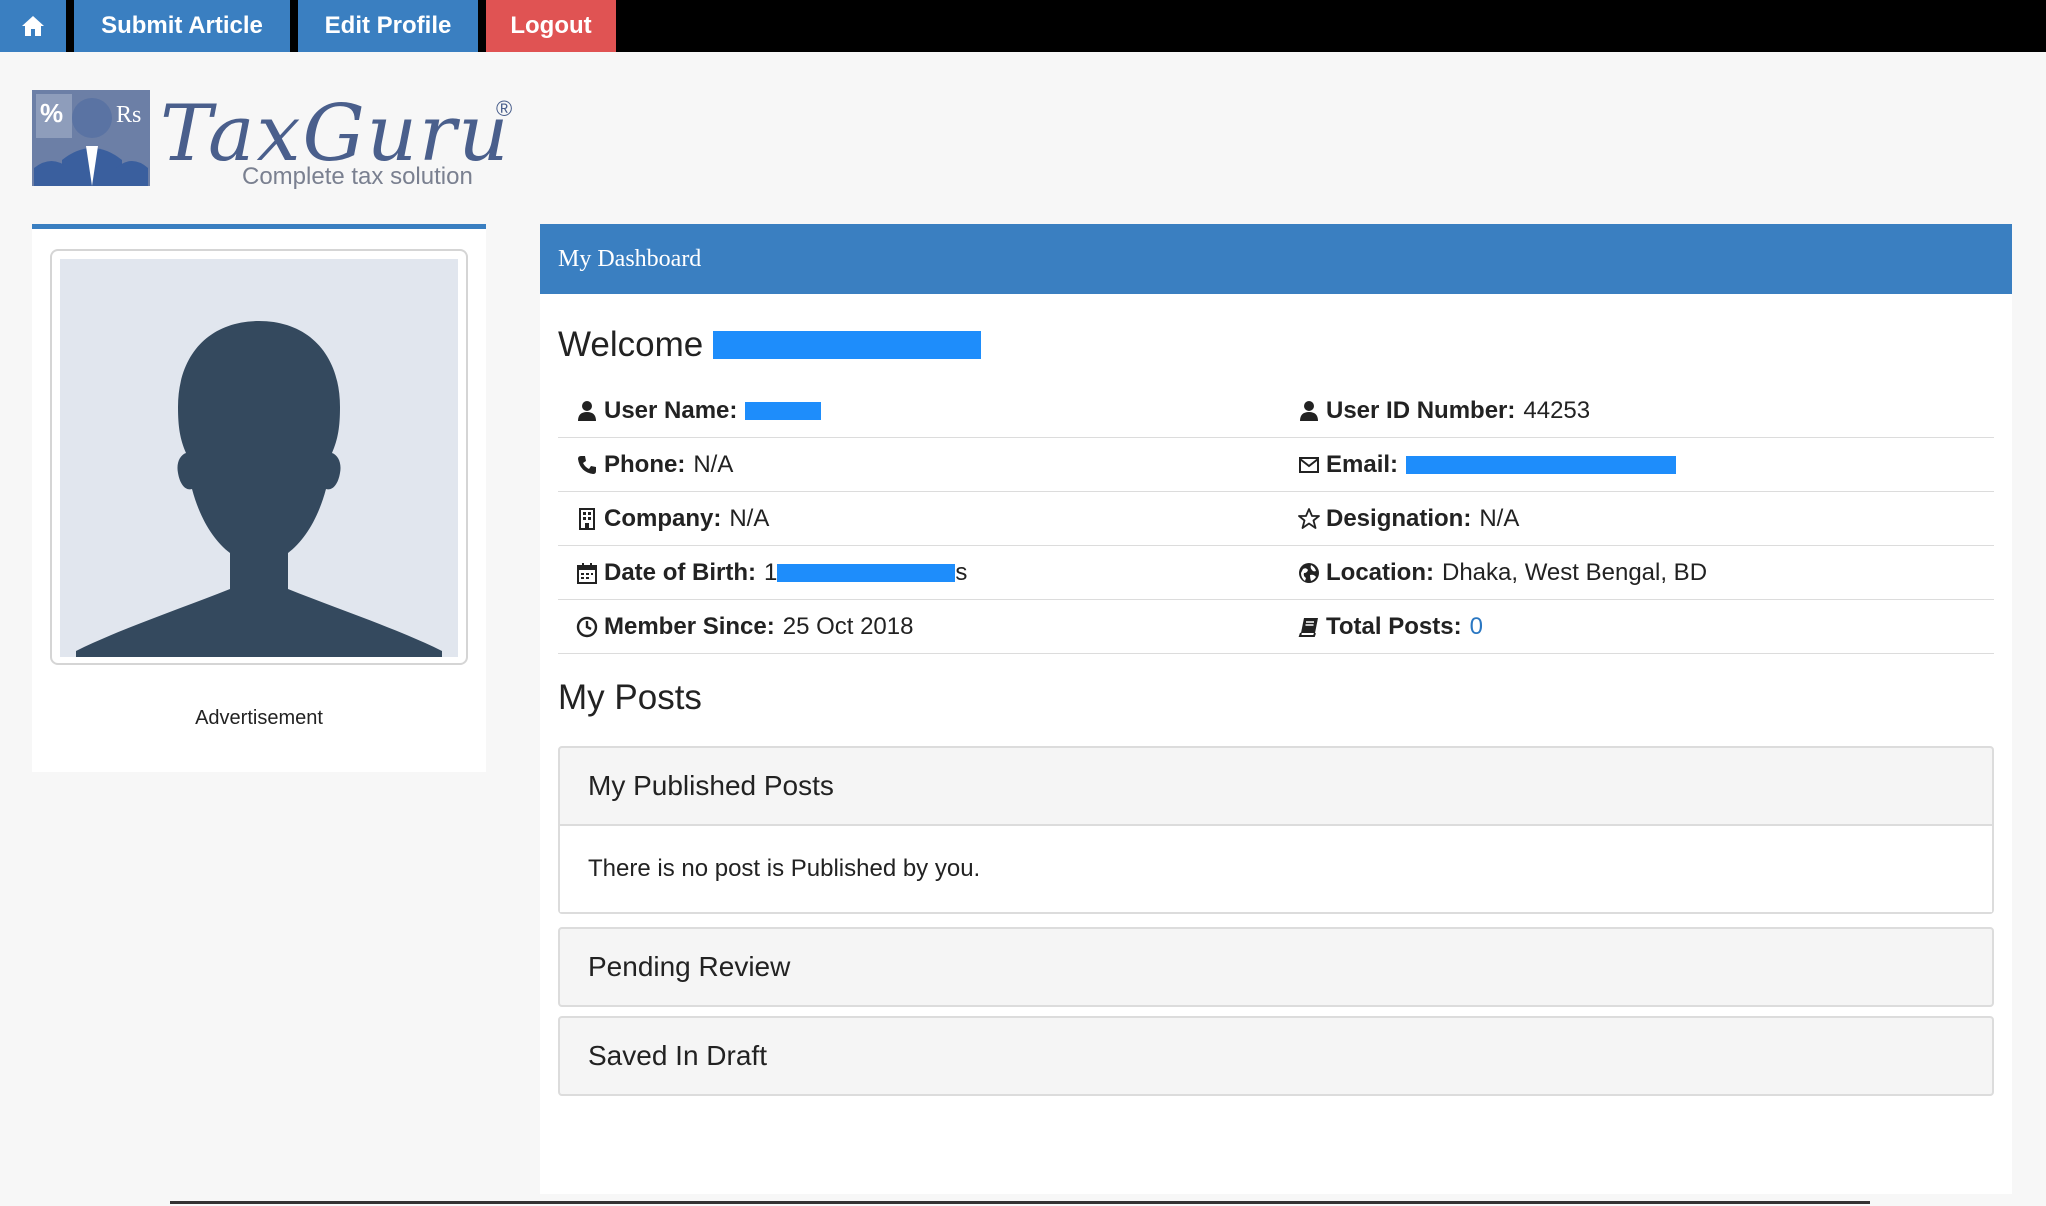 This screenshot has width=2046, height=1206. I want to click on info-dob: Date of Birth: 1 s, so click(919, 573).